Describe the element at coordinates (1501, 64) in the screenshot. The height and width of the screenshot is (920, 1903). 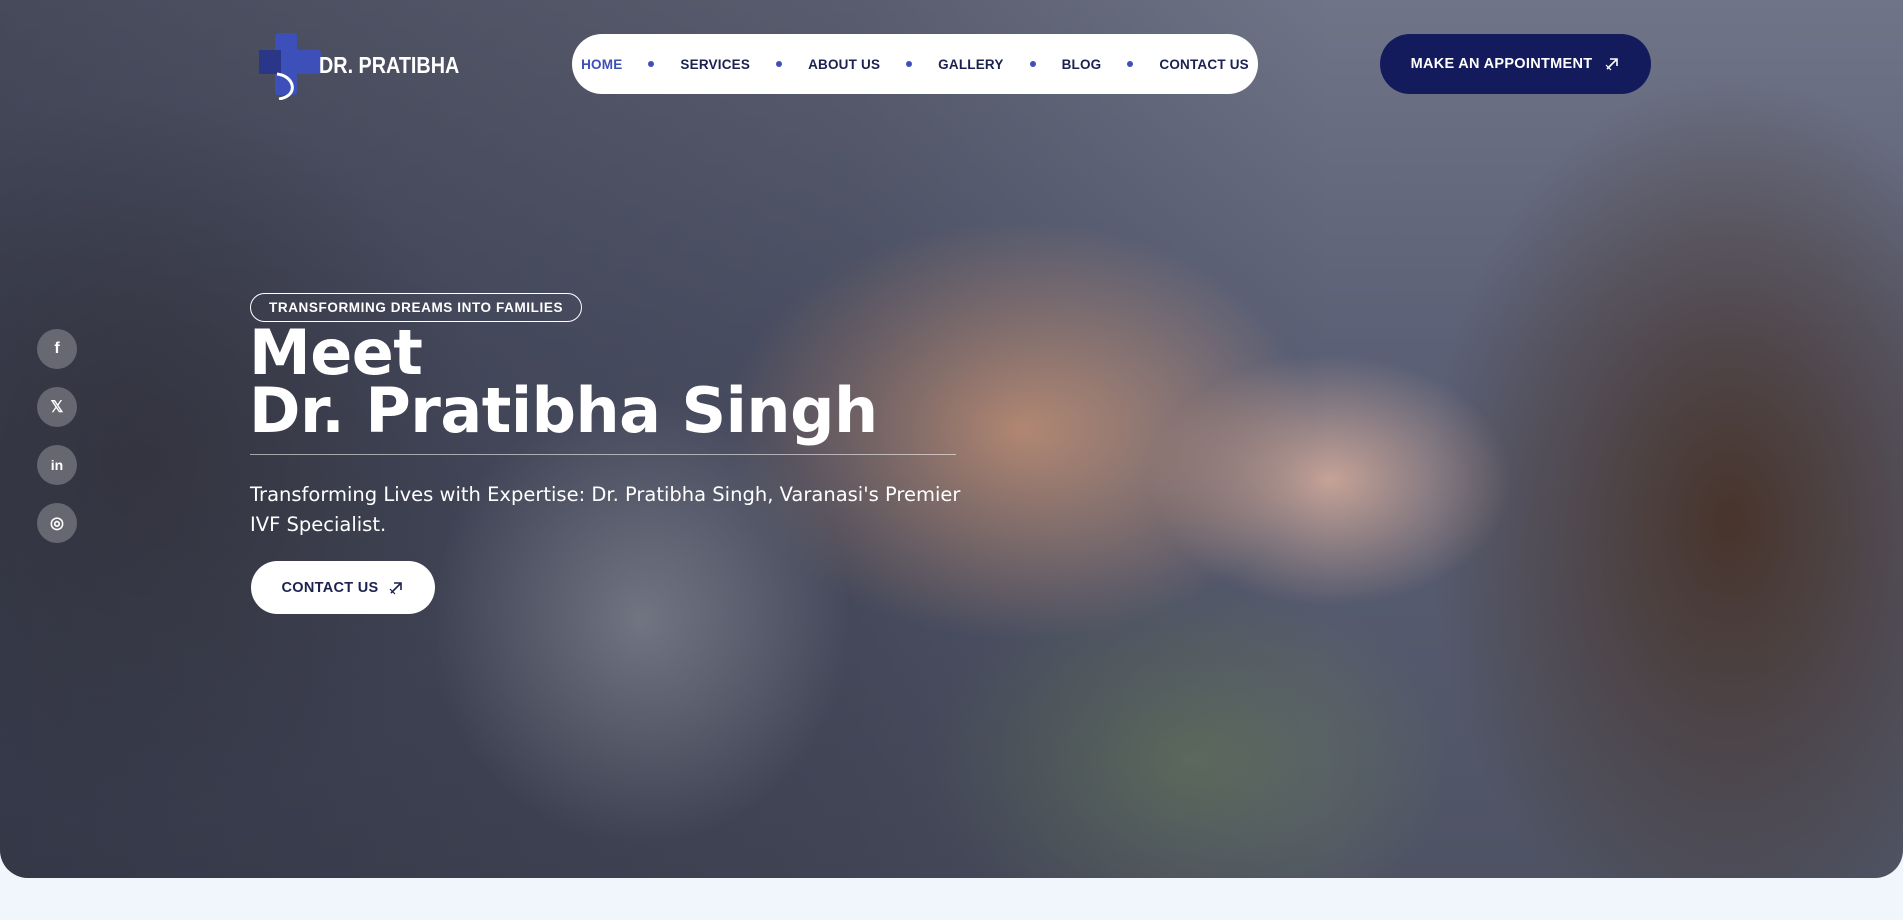
I see `make-appointment-label: MAKE AN APPOINTMENT` at that location.